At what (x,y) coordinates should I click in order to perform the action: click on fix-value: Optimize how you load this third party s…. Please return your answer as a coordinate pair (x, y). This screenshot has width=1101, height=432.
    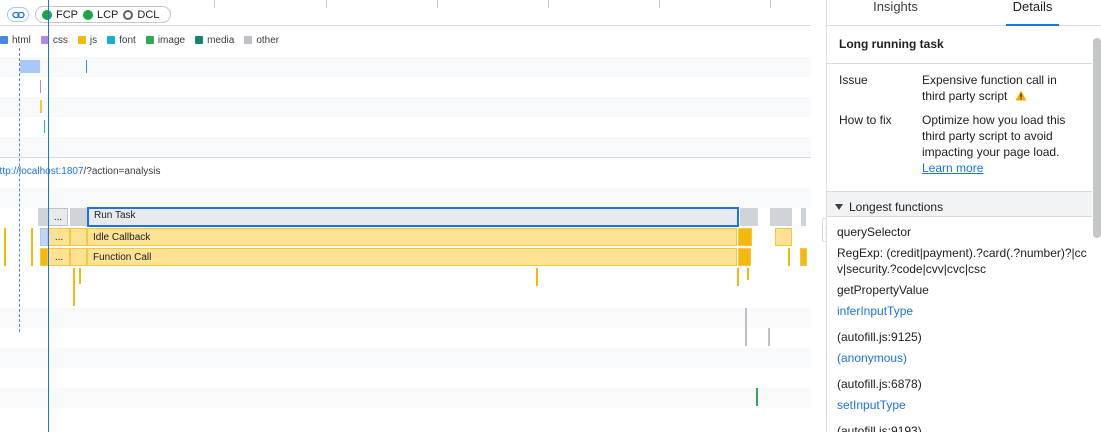
    Looking at the image, I should click on (1002, 144).